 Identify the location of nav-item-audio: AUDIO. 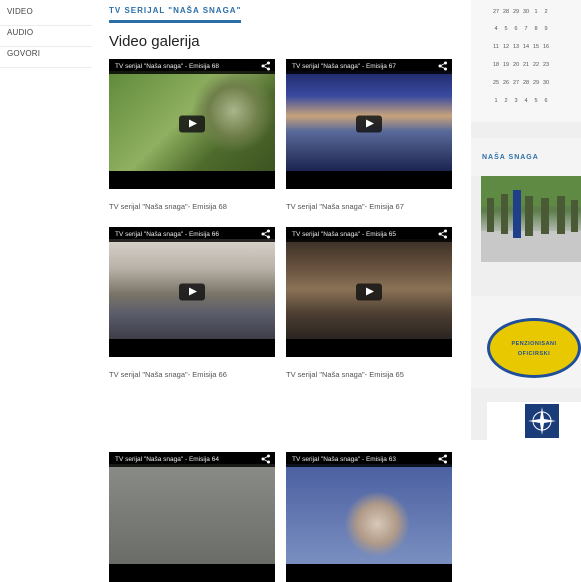
(46, 36).